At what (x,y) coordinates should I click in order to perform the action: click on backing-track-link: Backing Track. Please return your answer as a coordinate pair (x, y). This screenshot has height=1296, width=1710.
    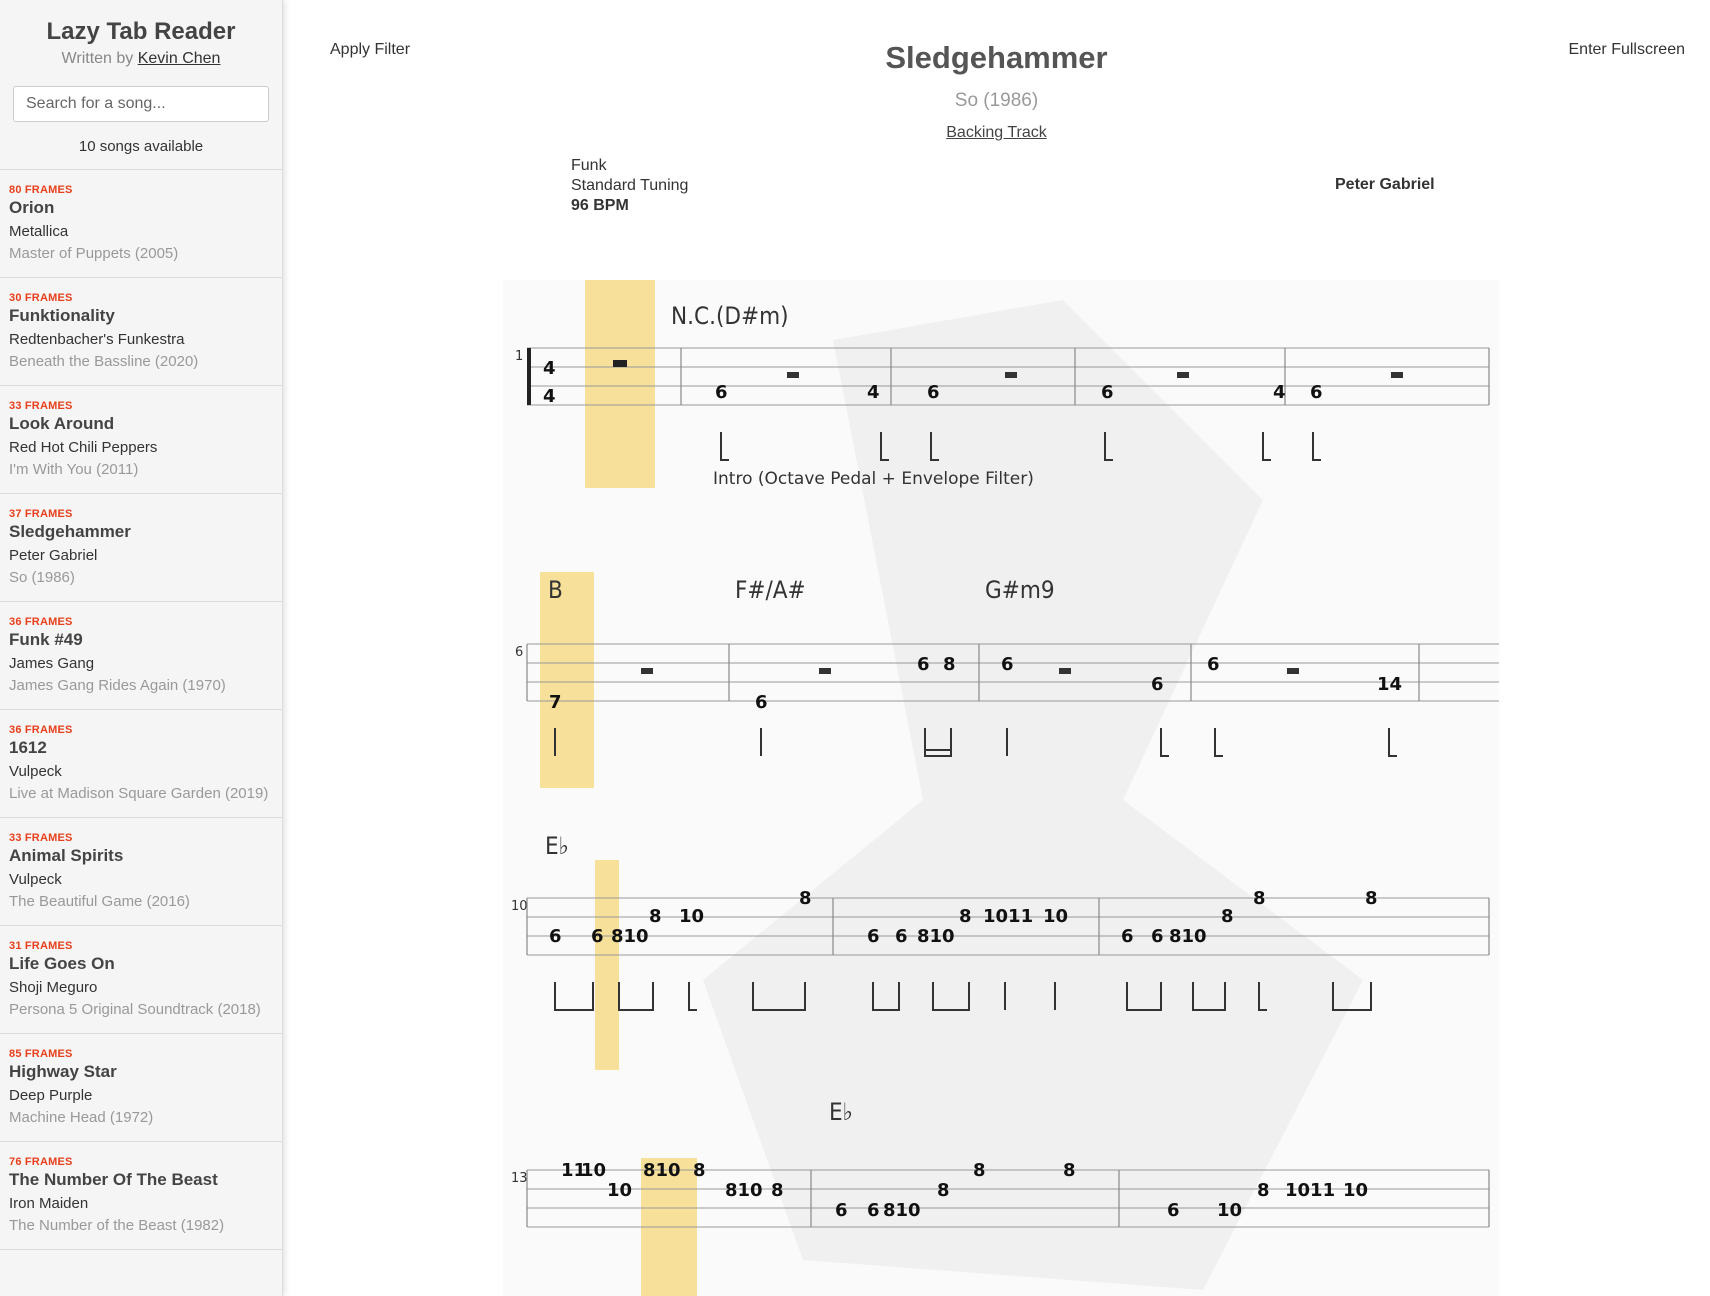
    Looking at the image, I should click on (996, 133).